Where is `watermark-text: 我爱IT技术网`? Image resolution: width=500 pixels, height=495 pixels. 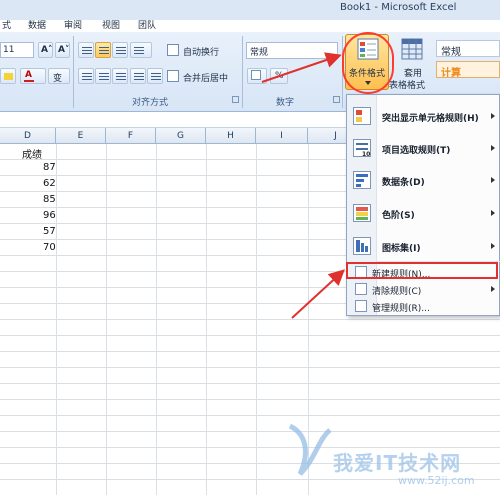 watermark-text: 我爱IT技术网 is located at coordinates (397, 463).